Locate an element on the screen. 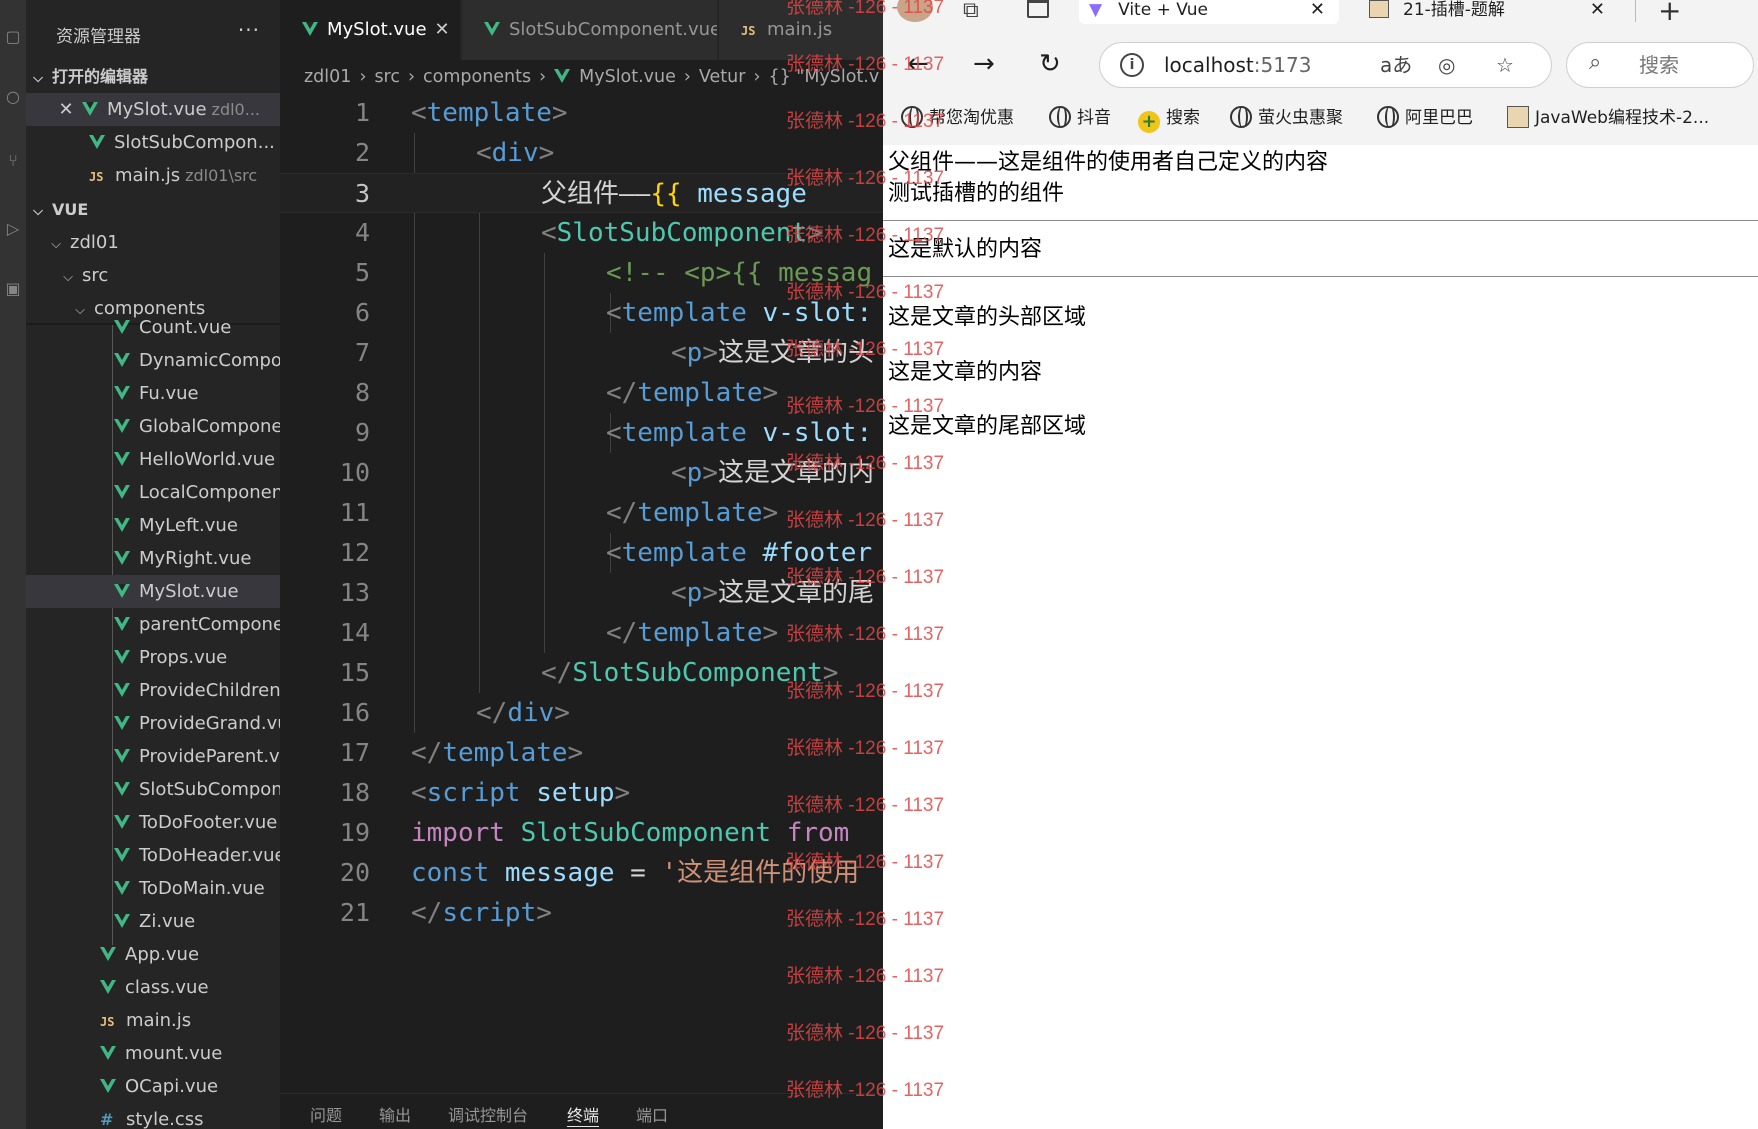 The width and height of the screenshot is (1758, 1129). bookmark-item: + 搜索 is located at coordinates (1169, 119).